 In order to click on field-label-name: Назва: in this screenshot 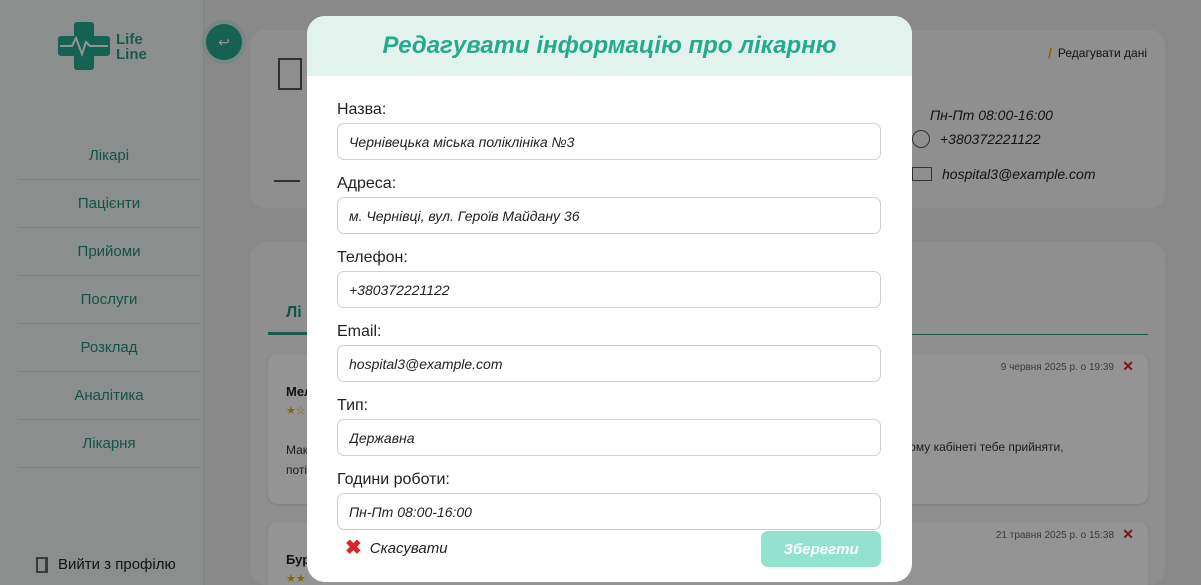, I will do `click(362, 109)`.